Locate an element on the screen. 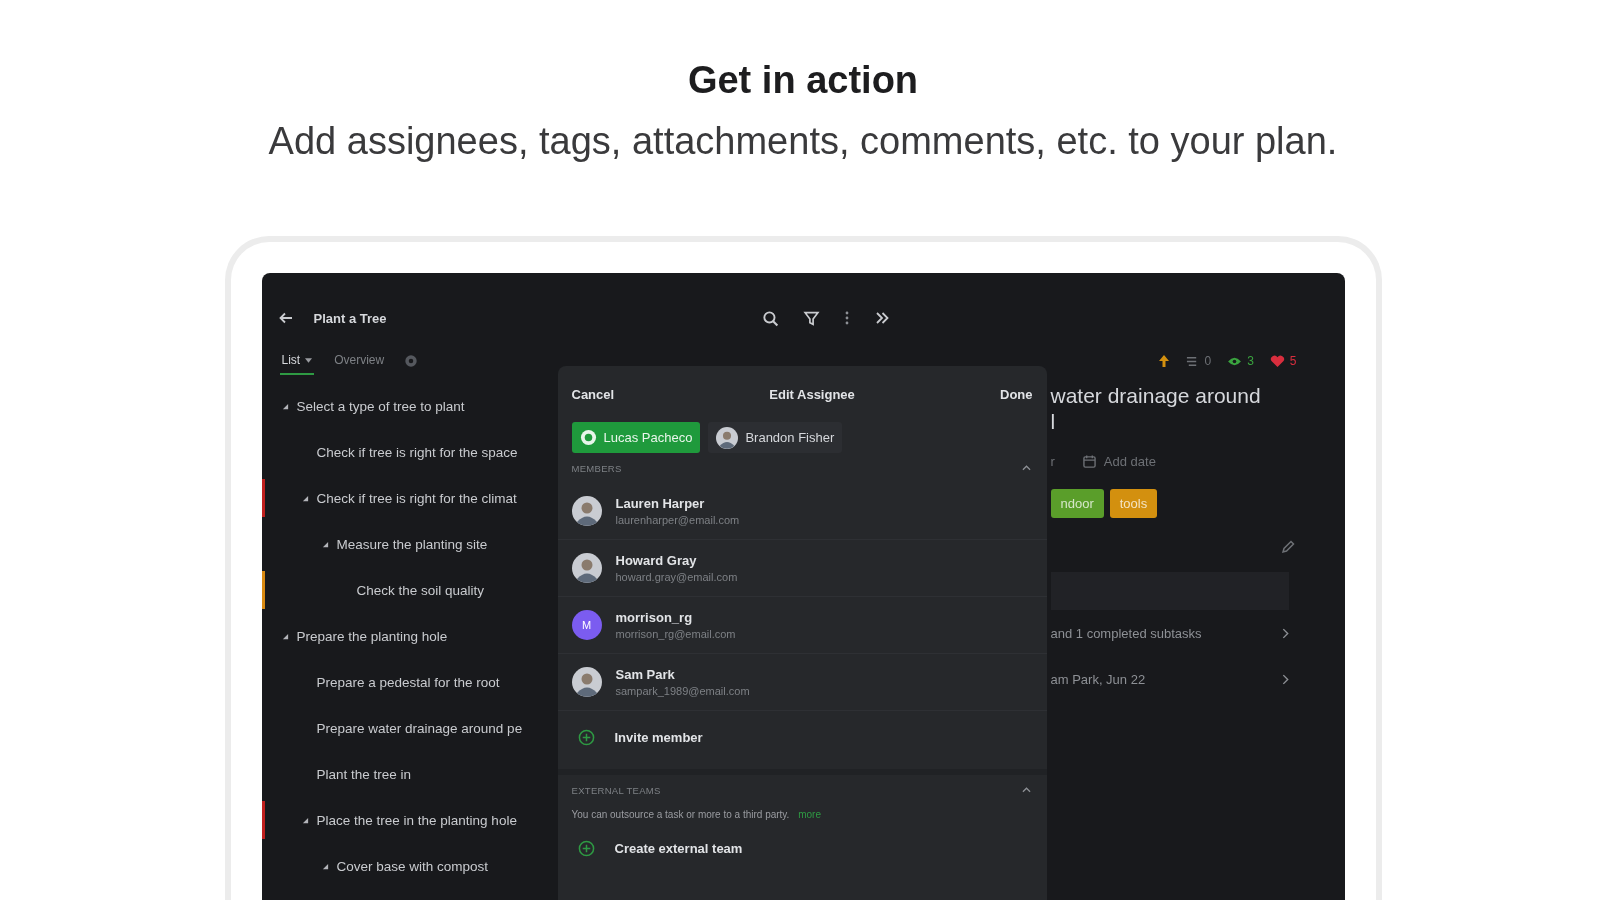 The width and height of the screenshot is (1606, 900). subheading: Add assignees, tags, attachments, comments, etc. to your plan. is located at coordinates (803, 141).